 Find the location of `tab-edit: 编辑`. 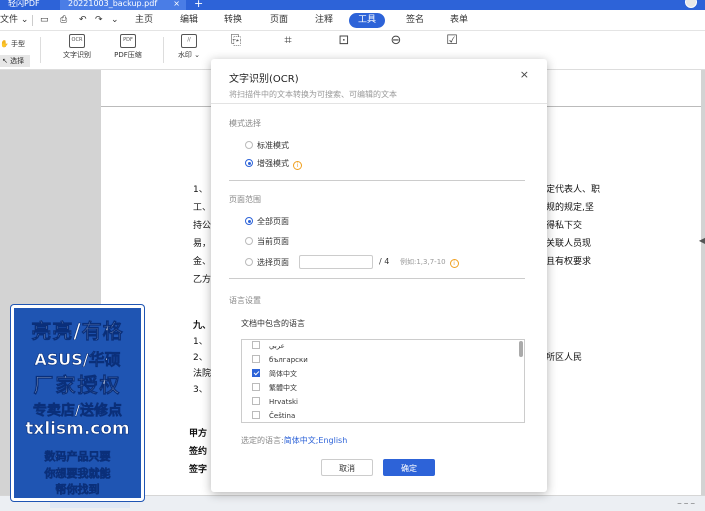

tab-edit: 编辑 is located at coordinates (189, 20).